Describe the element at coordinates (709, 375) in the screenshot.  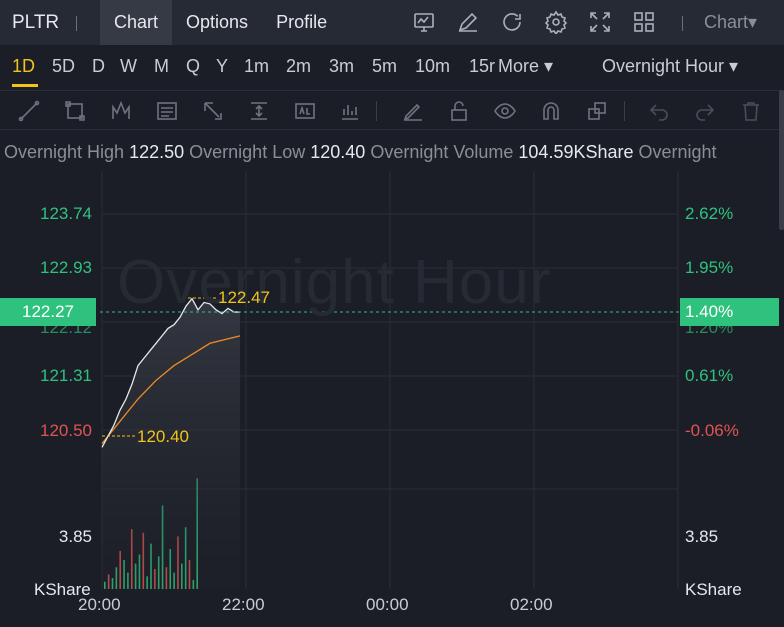
I see `pct-tick: 0.61%` at that location.